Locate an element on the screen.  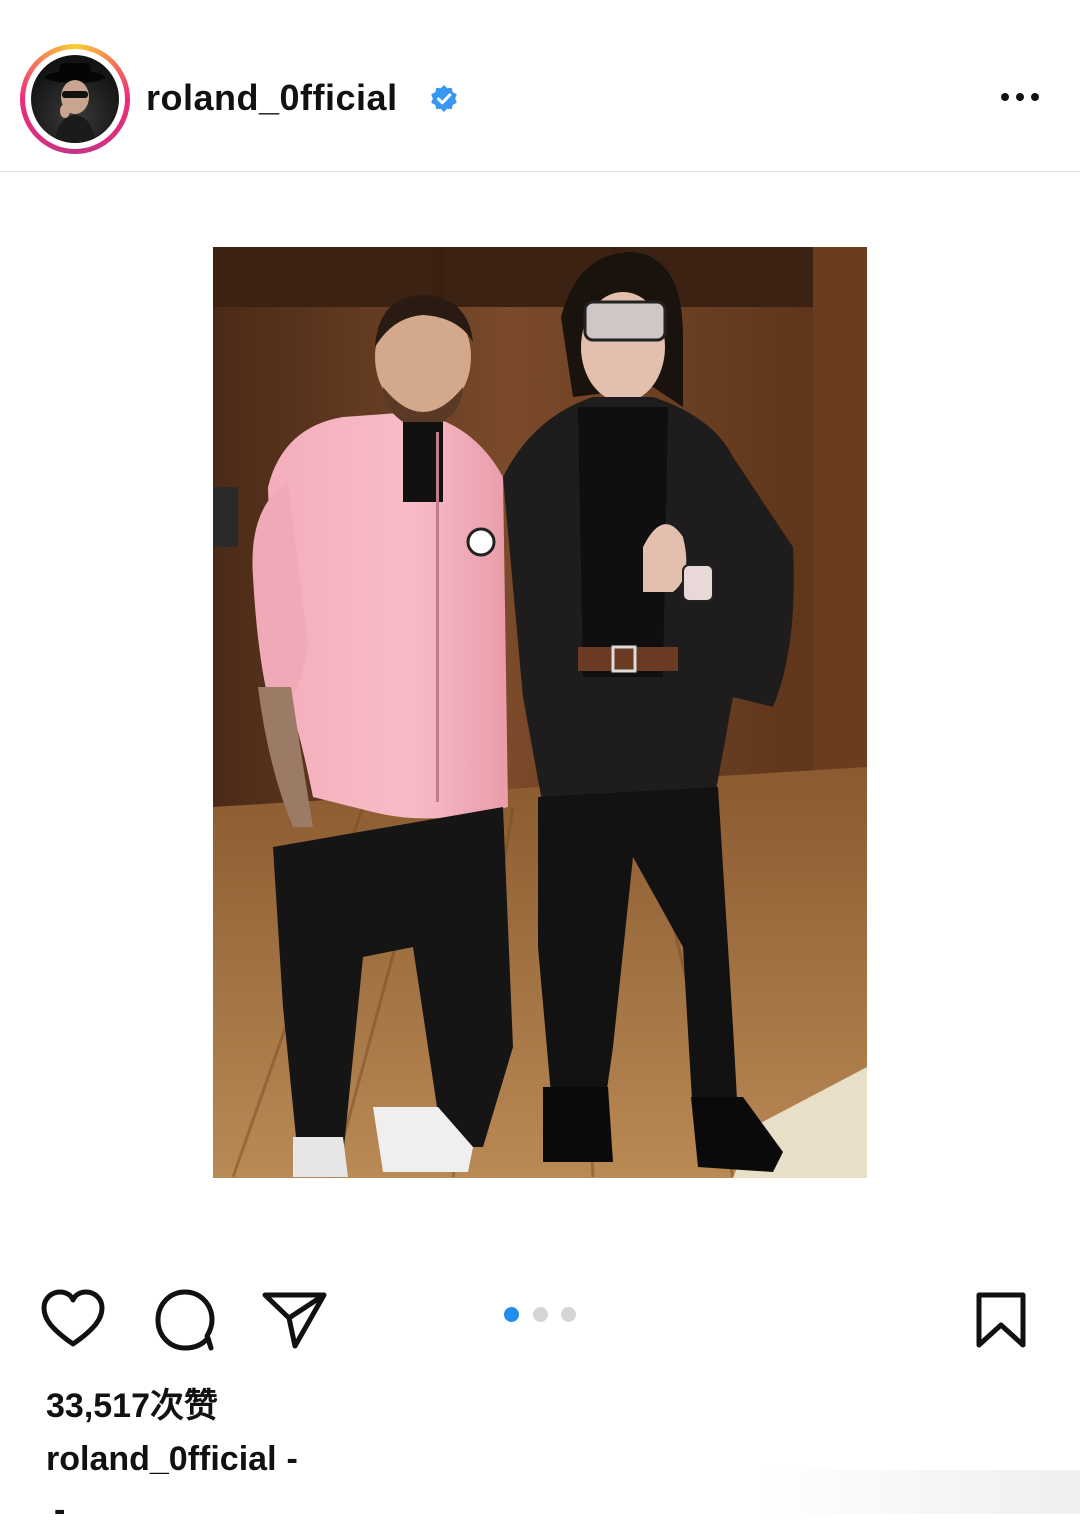
post-caption: roland_0fficial - is located at coordinates (172, 1459).